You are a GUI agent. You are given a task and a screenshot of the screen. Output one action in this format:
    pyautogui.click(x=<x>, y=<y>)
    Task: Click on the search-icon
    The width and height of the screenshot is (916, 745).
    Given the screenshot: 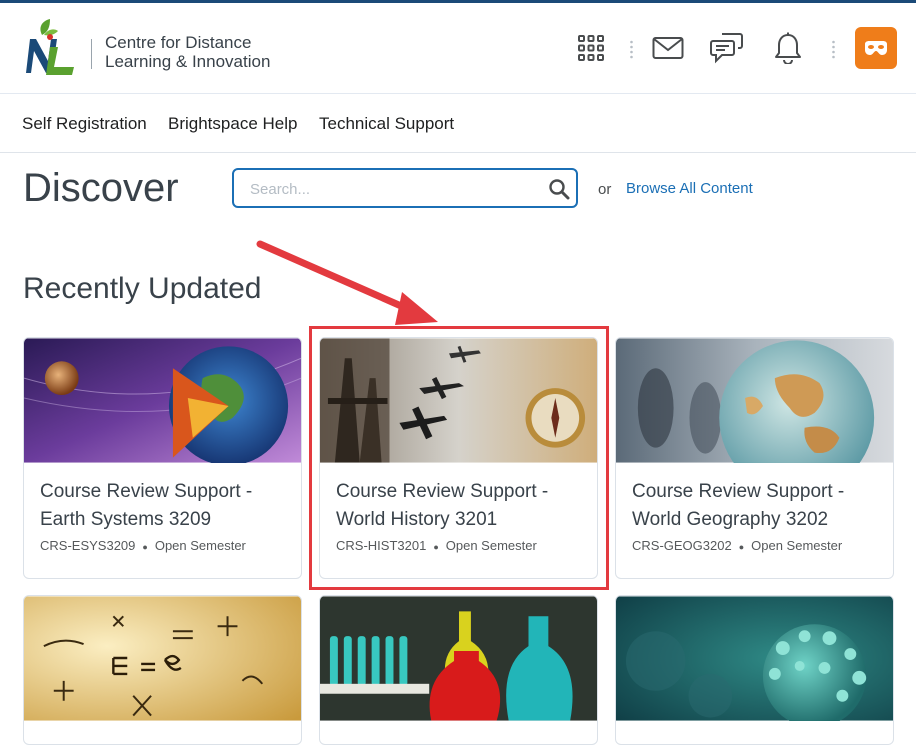 What is the action you would take?
    pyautogui.click(x=559, y=189)
    